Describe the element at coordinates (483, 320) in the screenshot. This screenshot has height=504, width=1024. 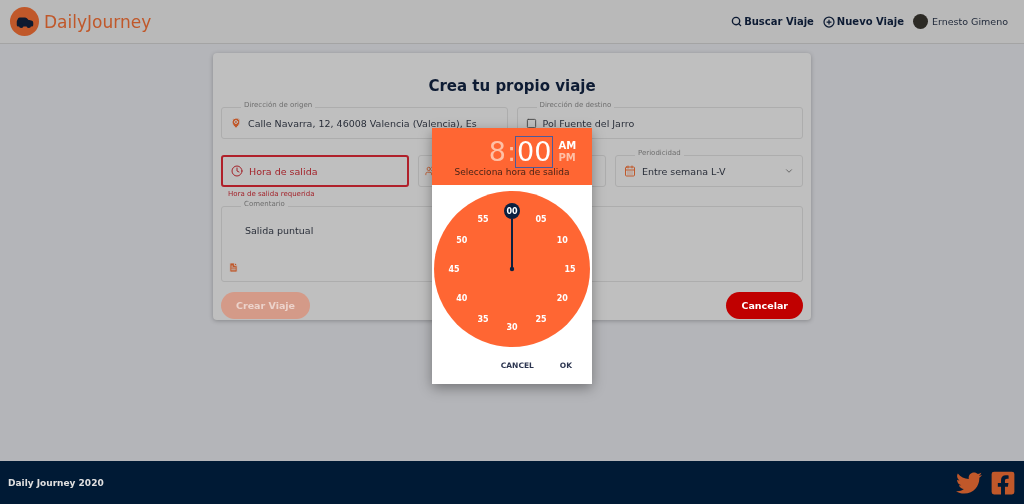
I see `minute-label: 35` at that location.